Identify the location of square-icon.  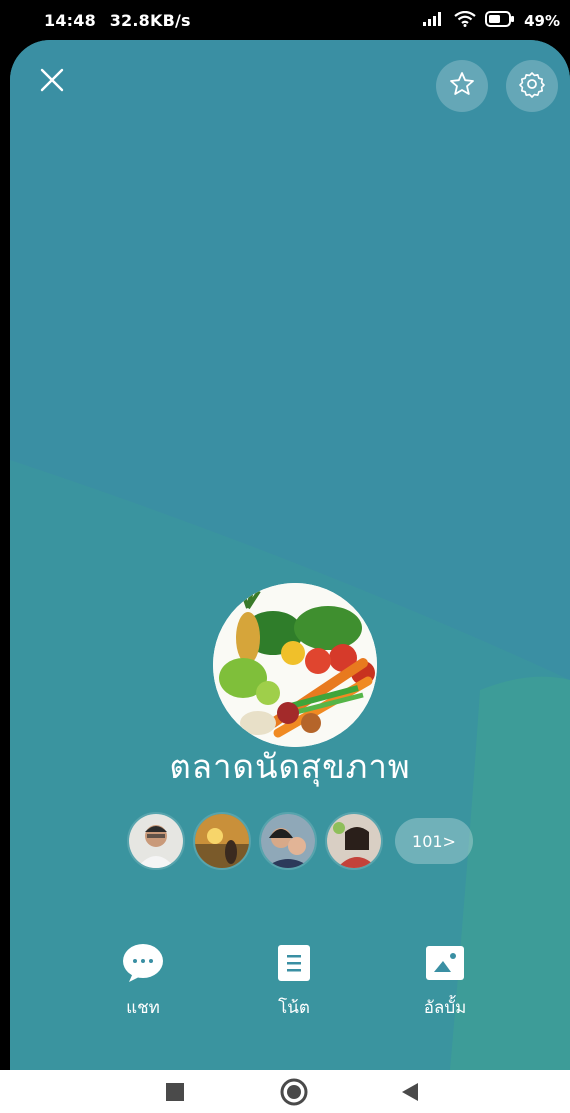
(175, 1094).